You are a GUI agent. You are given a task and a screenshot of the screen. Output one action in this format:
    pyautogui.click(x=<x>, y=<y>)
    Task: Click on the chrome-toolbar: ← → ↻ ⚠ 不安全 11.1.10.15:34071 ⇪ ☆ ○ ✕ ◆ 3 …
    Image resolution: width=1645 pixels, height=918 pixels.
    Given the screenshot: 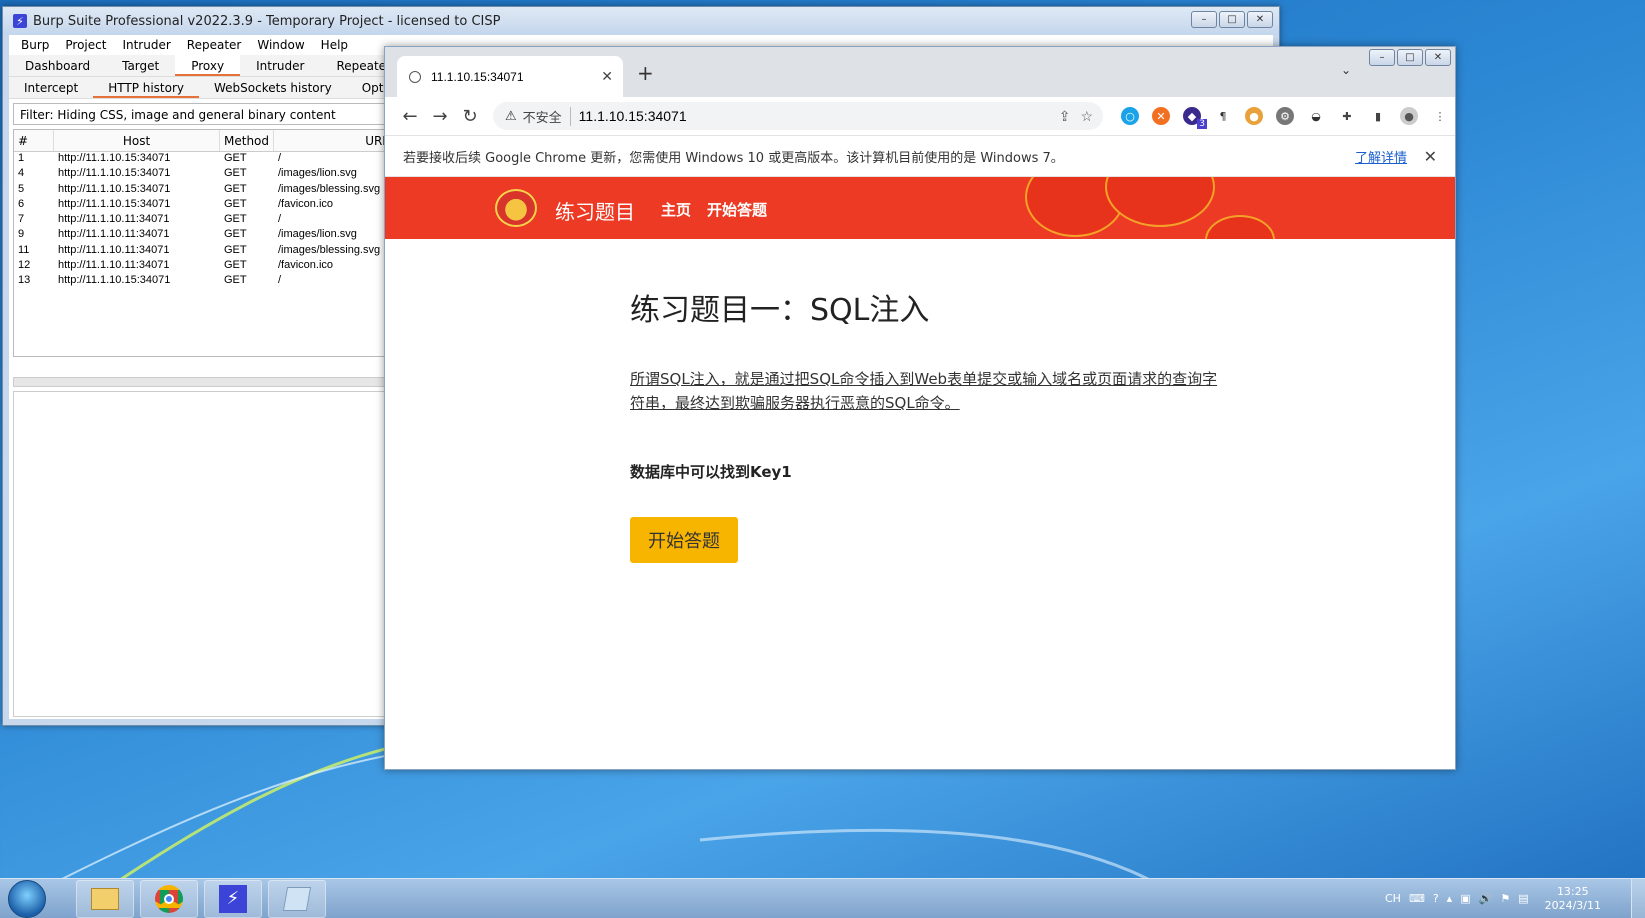 What is the action you would take?
    pyautogui.click(x=920, y=116)
    